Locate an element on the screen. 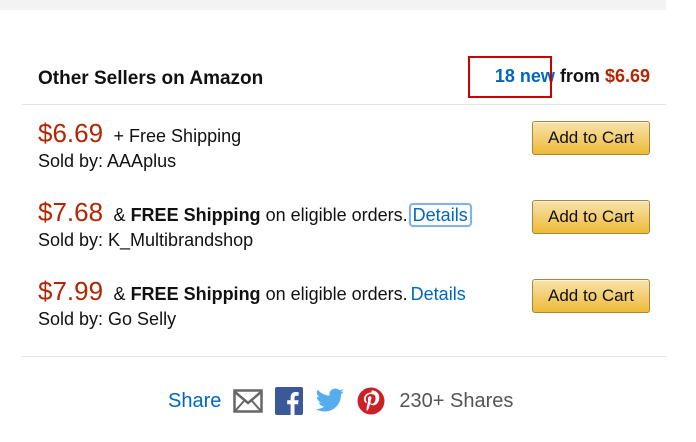  shares-count: 230+ Shares is located at coordinates (456, 400).